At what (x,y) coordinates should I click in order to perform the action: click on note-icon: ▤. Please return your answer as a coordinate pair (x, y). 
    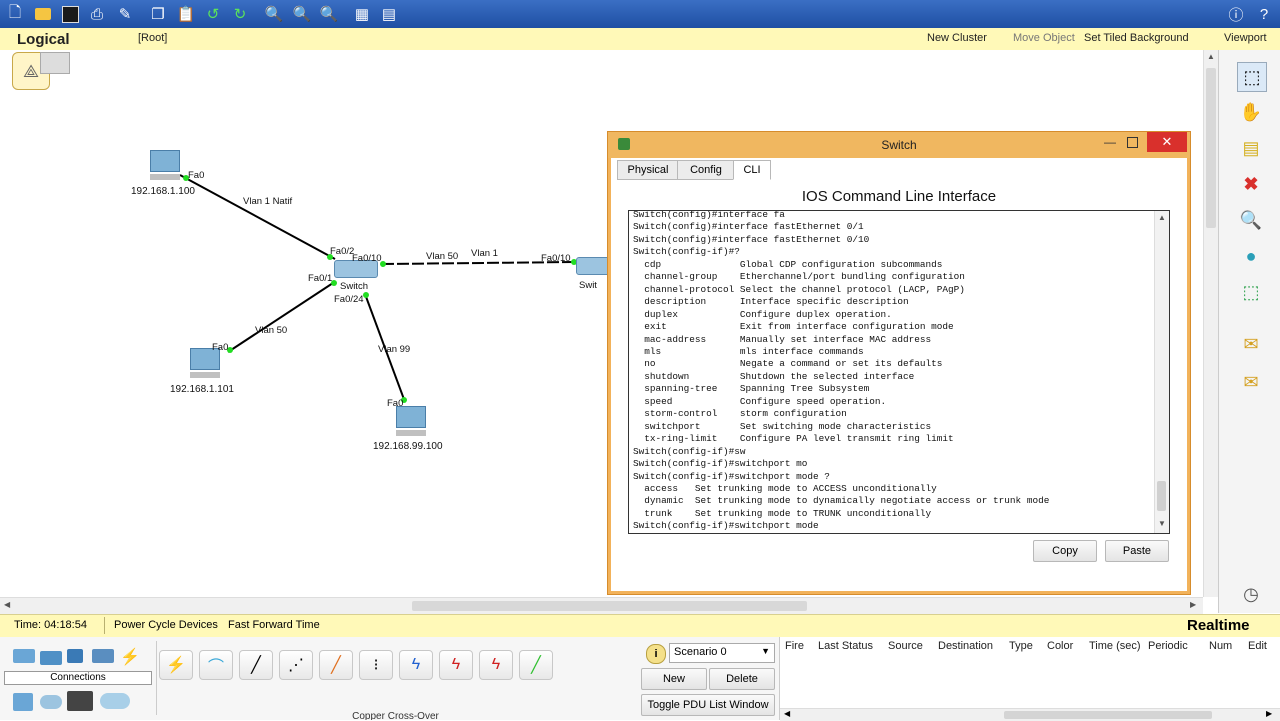
    Looking at the image, I should click on (1251, 148).